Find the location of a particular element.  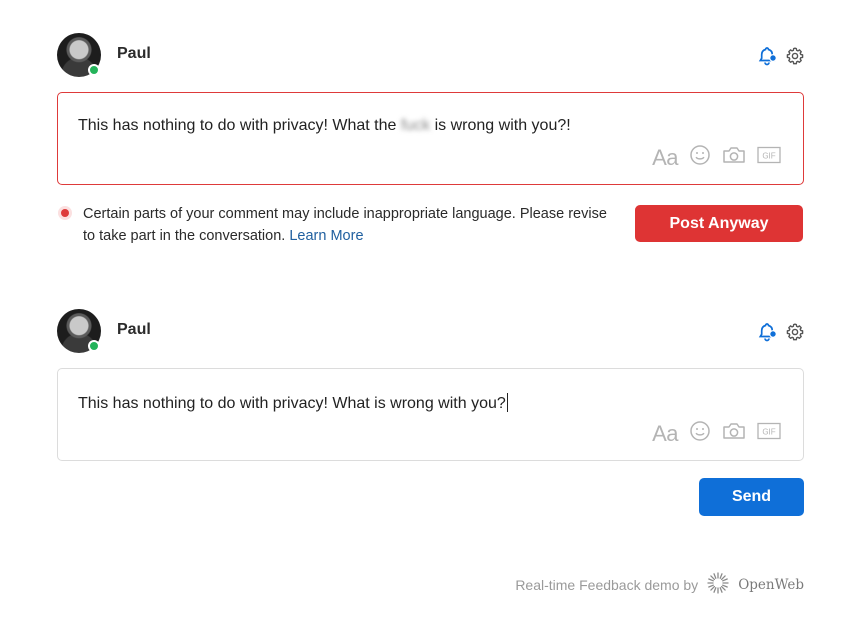

openweb-brand: OpenWeb is located at coordinates (771, 584).